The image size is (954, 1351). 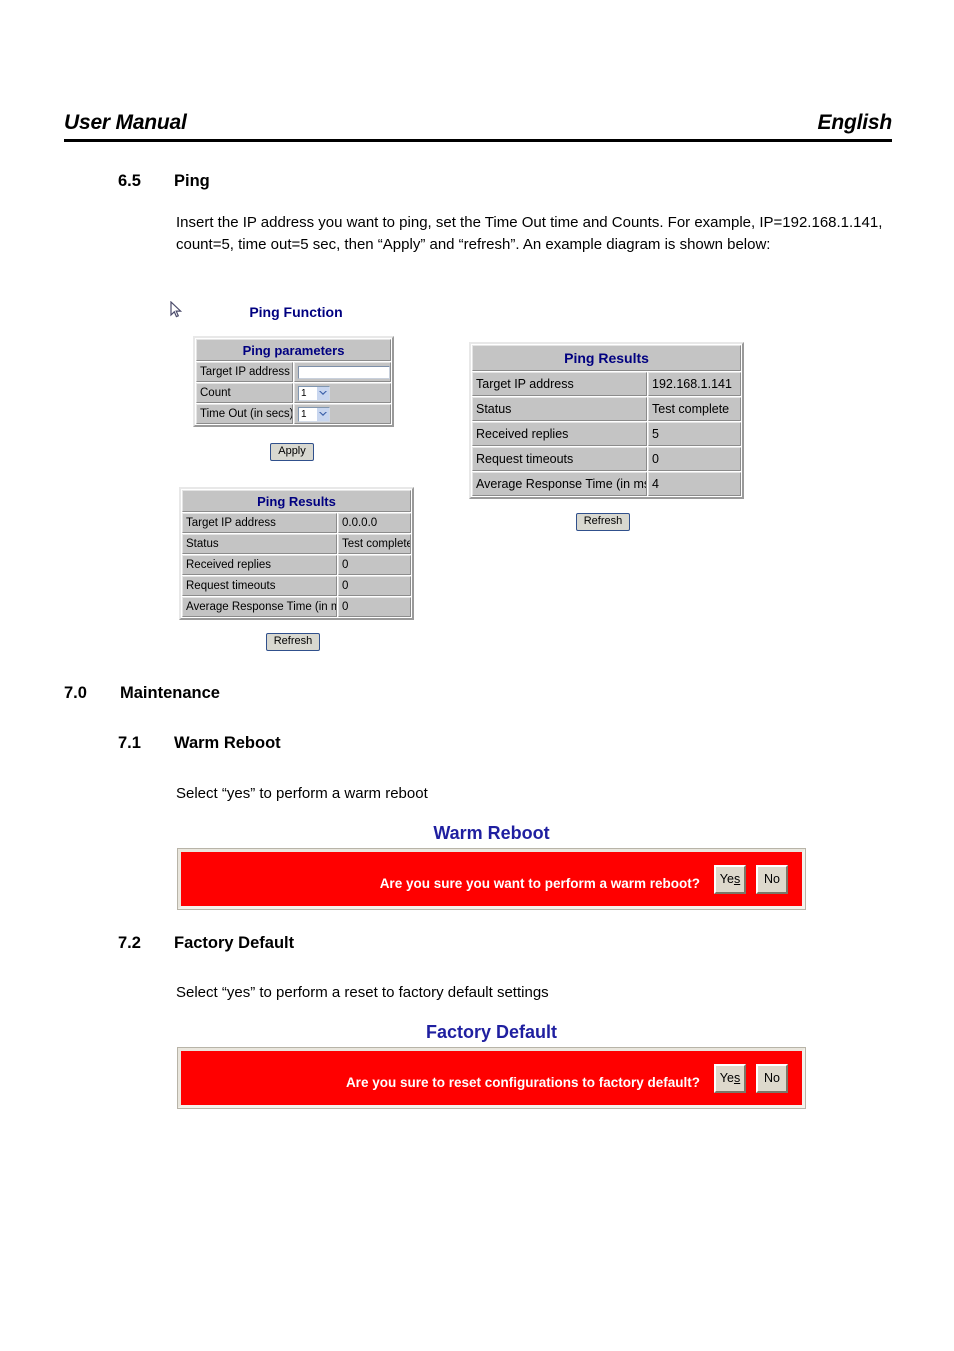 What do you see at coordinates (164, 181) in the screenshot?
I see `heading-6-5-ping: 6.5 Ping` at bounding box center [164, 181].